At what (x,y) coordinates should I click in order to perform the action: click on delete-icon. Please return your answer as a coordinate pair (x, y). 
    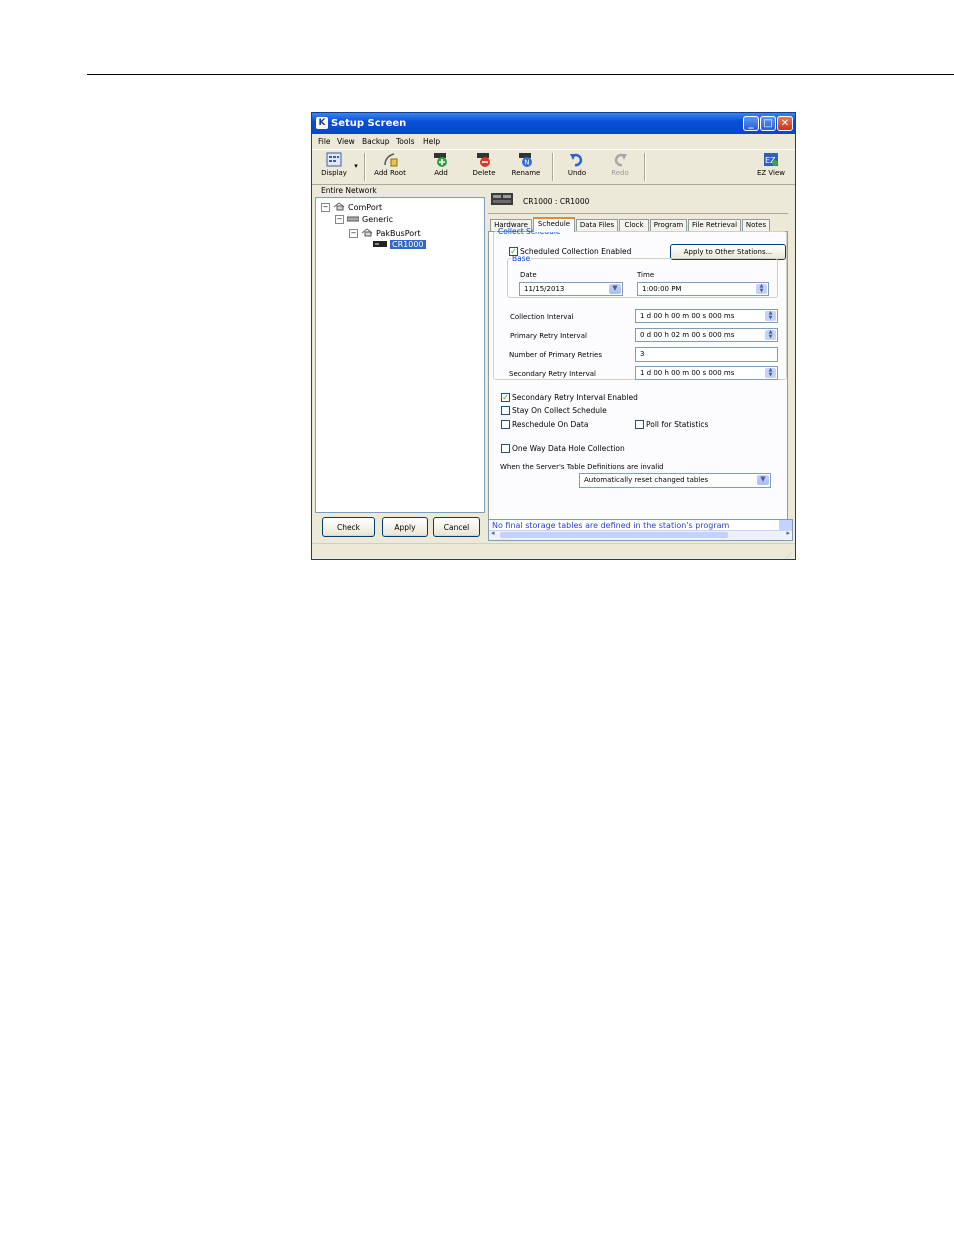
    Looking at the image, I should click on (484, 159).